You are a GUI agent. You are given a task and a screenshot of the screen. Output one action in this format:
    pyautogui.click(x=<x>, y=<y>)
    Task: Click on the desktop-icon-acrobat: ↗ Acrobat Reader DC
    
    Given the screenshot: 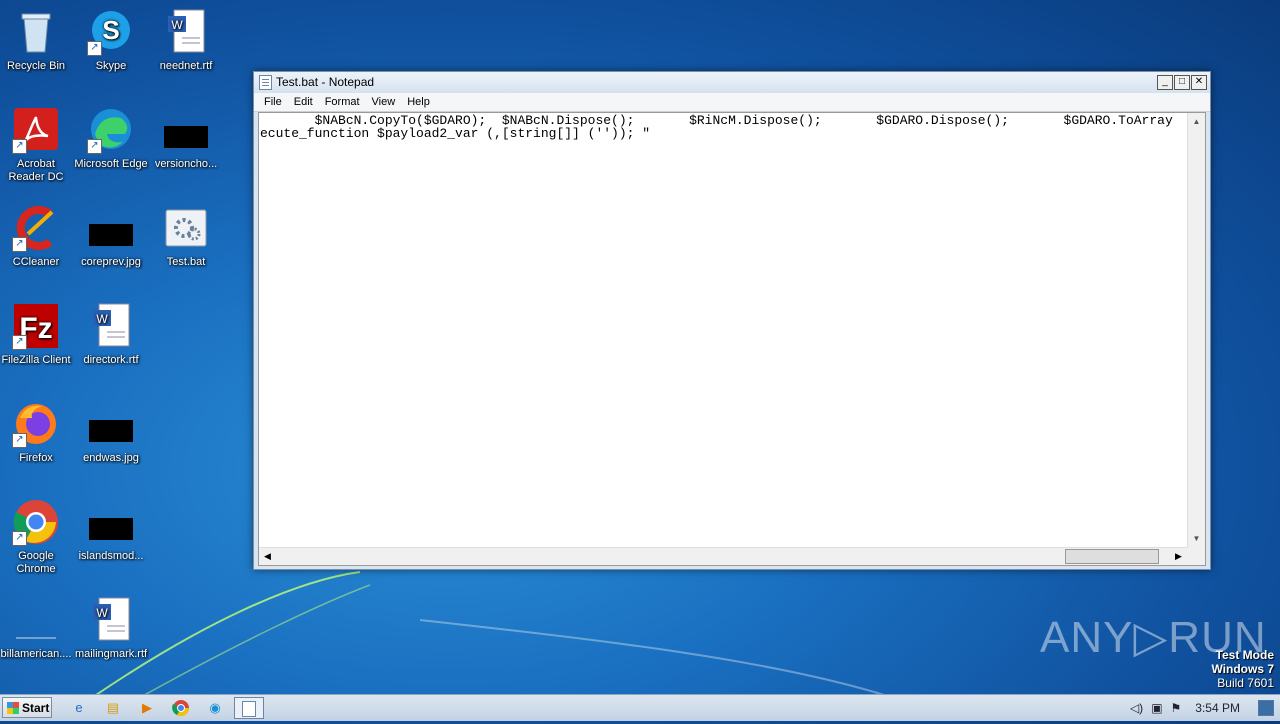 What is the action you would take?
    pyautogui.click(x=37, y=145)
    